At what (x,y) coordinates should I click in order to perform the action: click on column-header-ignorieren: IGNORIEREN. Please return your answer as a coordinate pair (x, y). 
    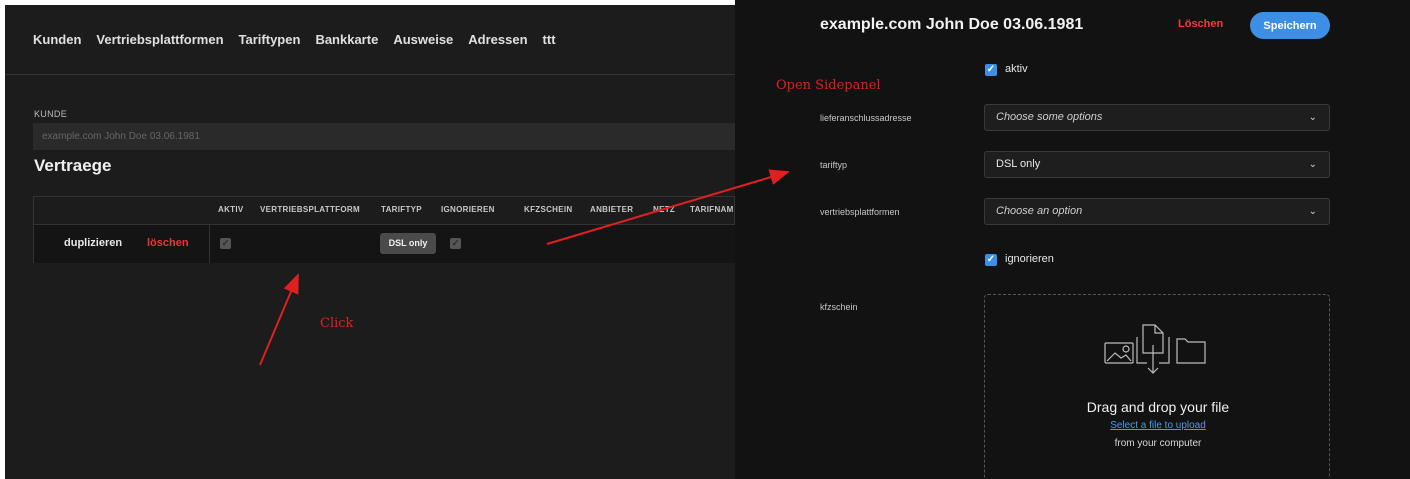
    Looking at the image, I should click on (468, 209).